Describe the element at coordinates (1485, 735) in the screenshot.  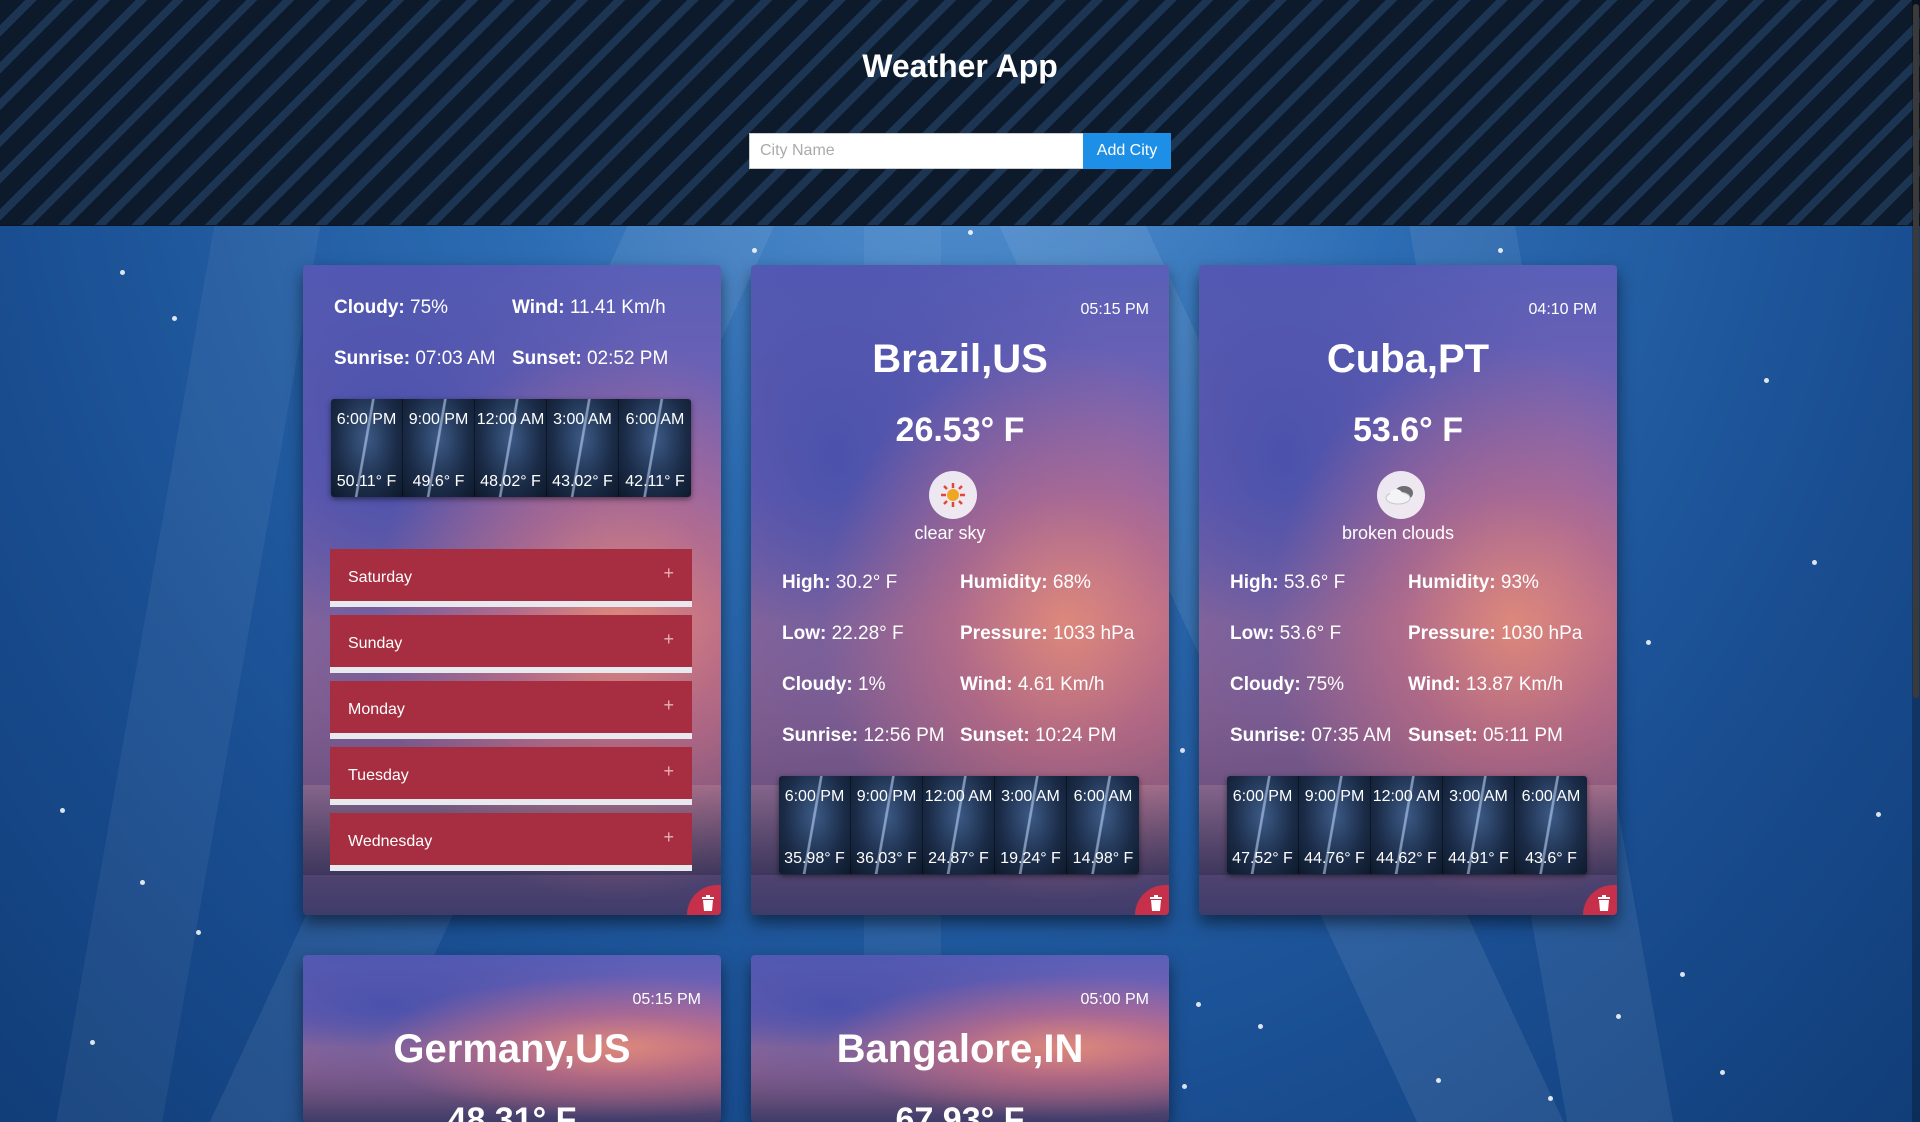
I see `sunset-stat: Sunset: 05:11 PM` at that location.